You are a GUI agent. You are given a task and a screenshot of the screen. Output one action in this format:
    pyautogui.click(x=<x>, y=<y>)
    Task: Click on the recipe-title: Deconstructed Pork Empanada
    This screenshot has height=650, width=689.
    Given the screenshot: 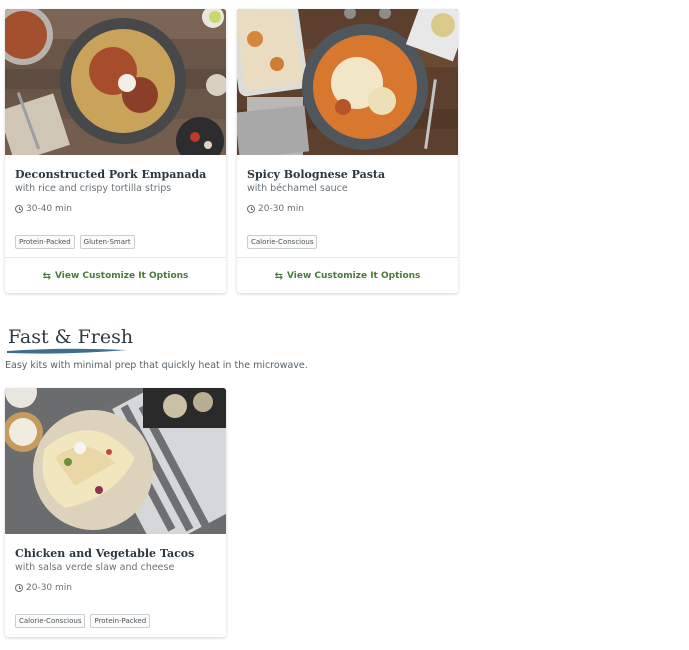 What is the action you would take?
    pyautogui.click(x=110, y=174)
    